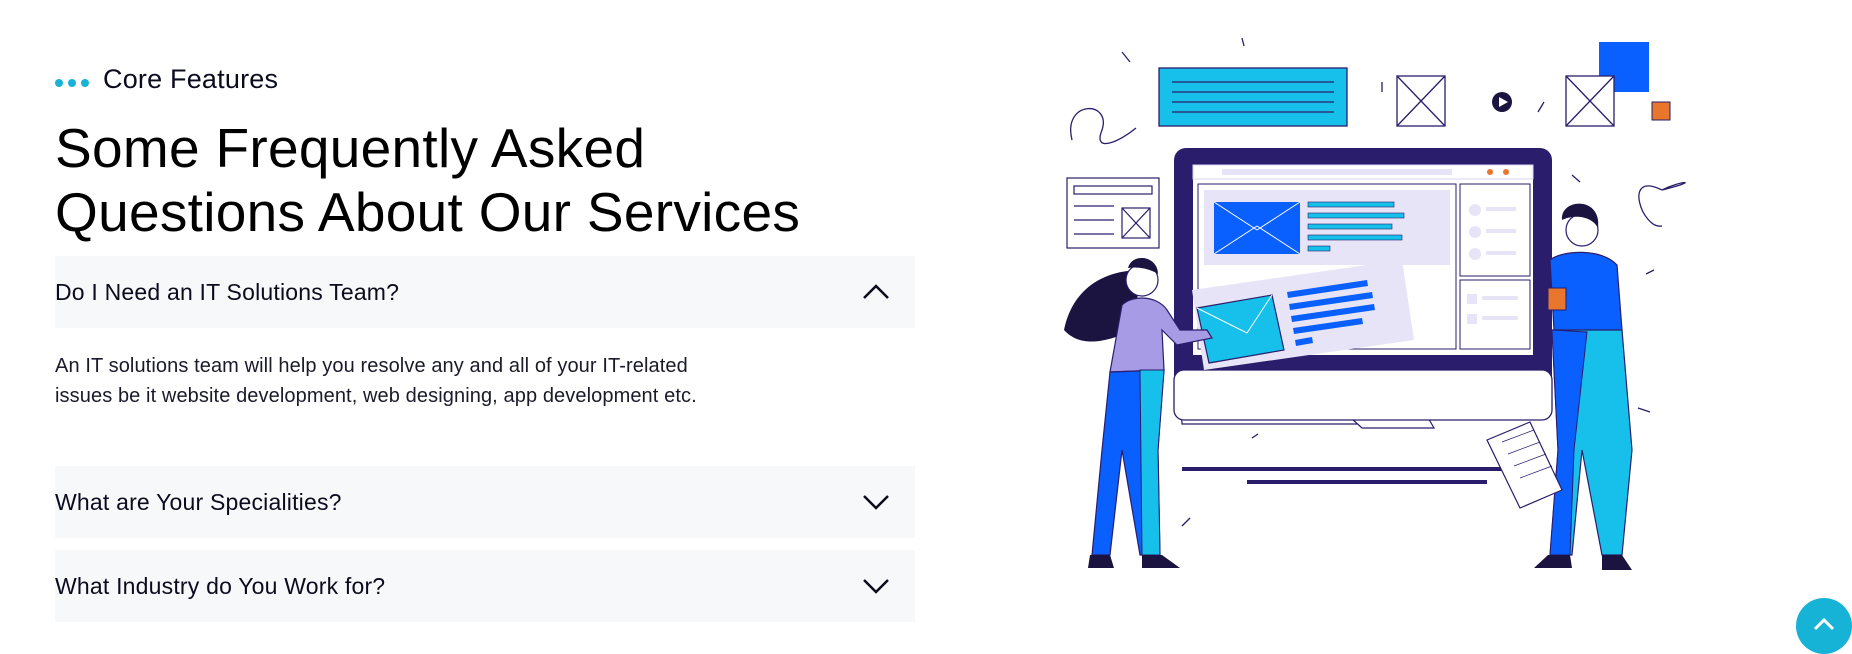 This screenshot has height=654, width=1852. I want to click on faq-question: What are Your Specialities?, so click(198, 501).